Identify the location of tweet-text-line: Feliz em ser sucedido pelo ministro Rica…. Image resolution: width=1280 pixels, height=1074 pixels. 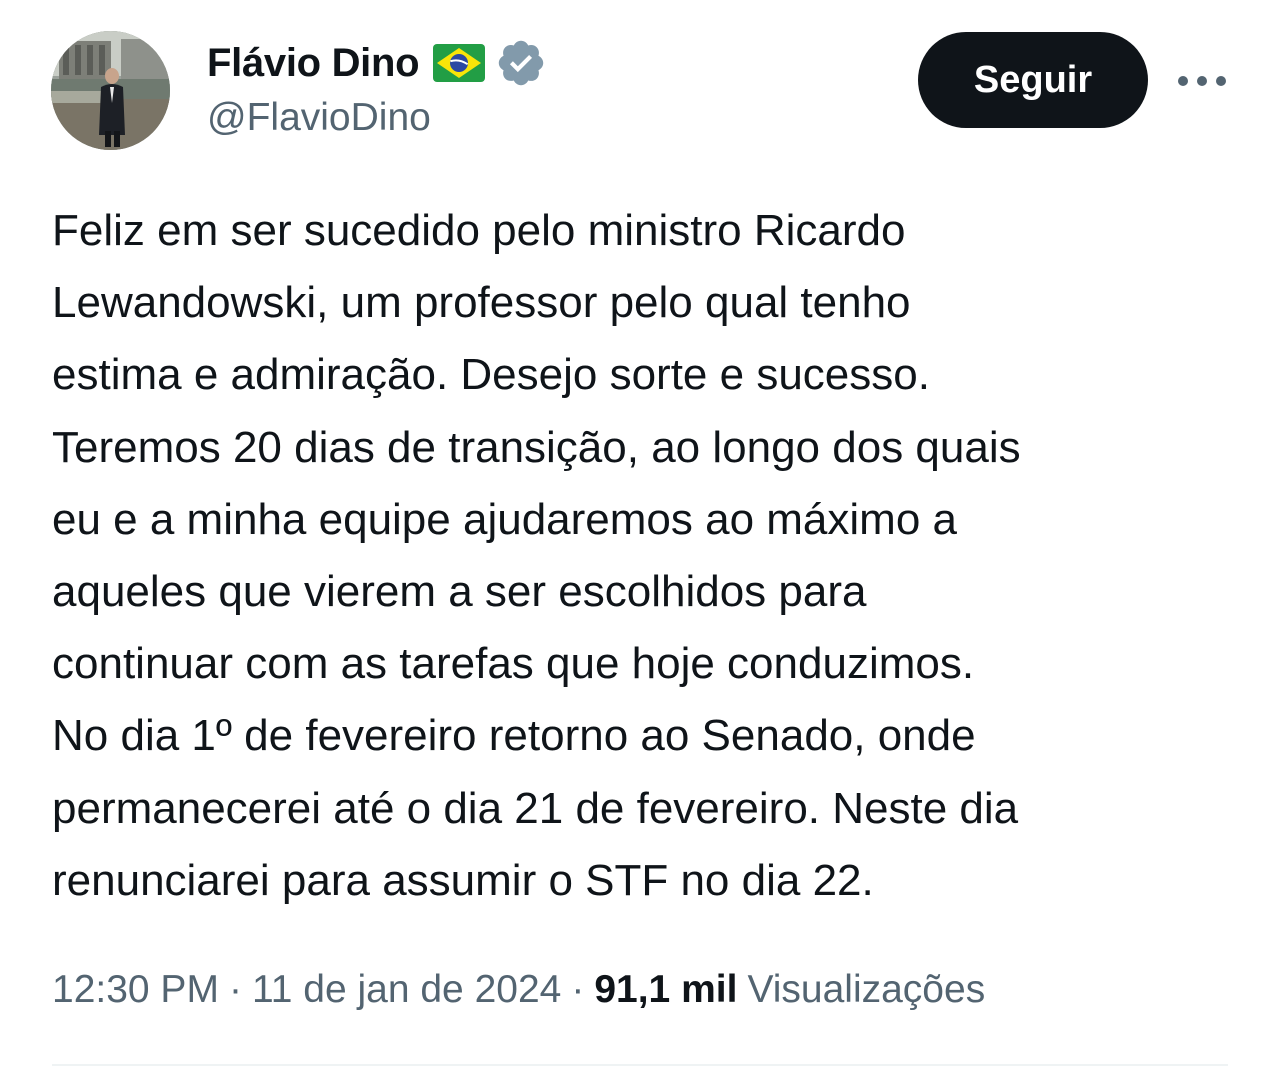
(479, 230).